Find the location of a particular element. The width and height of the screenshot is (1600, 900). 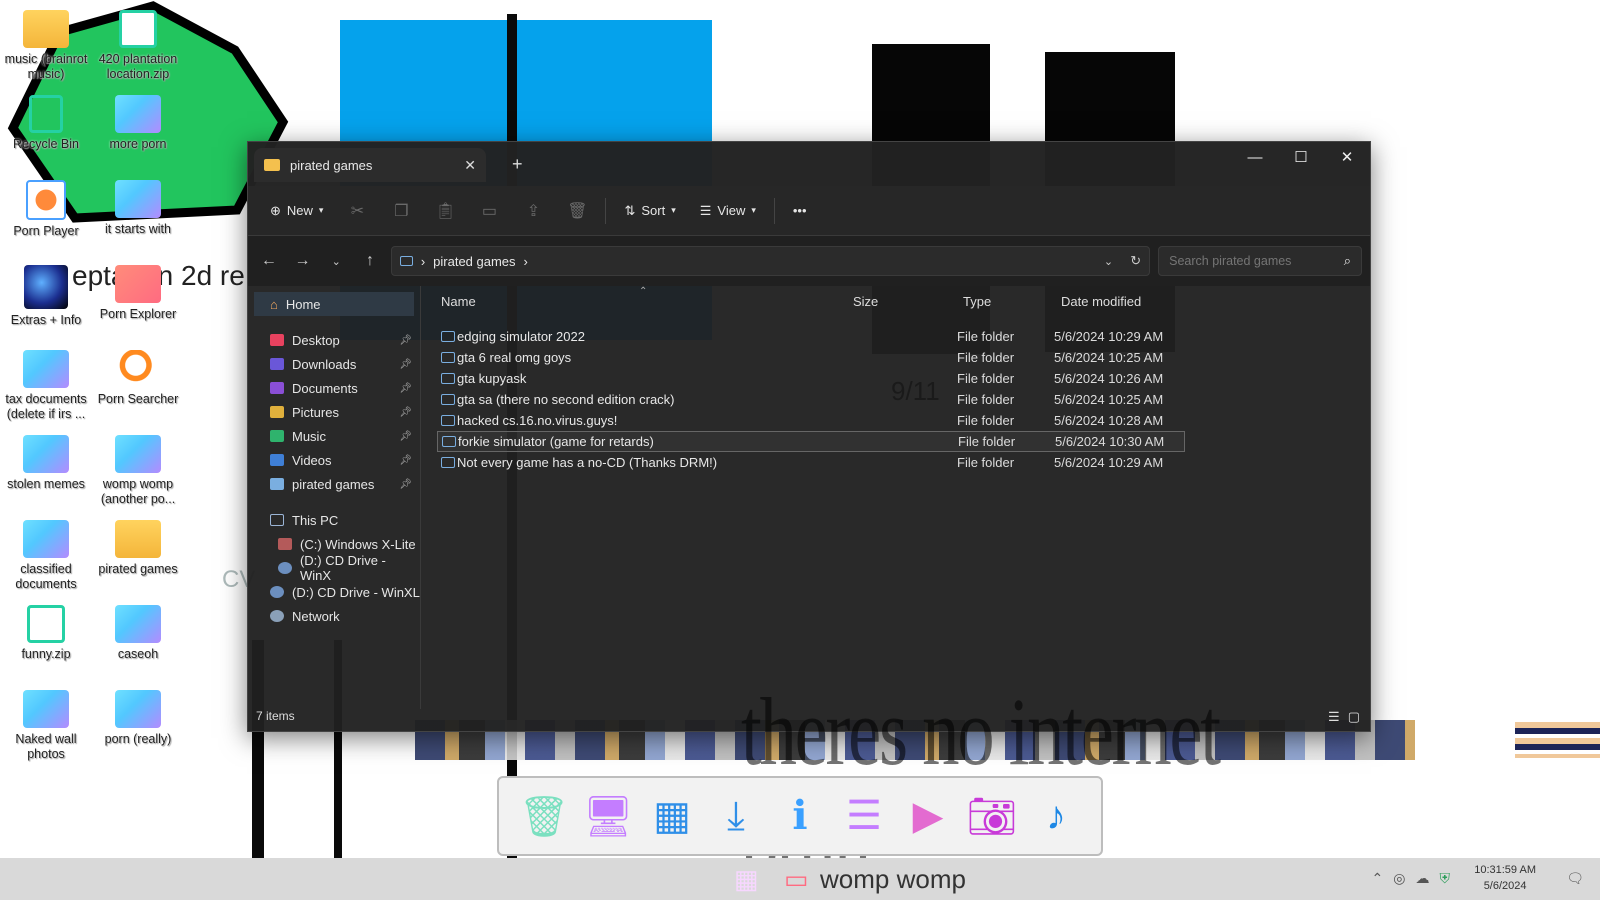

video-camera-icon: ▶ is located at coordinates (928, 816).